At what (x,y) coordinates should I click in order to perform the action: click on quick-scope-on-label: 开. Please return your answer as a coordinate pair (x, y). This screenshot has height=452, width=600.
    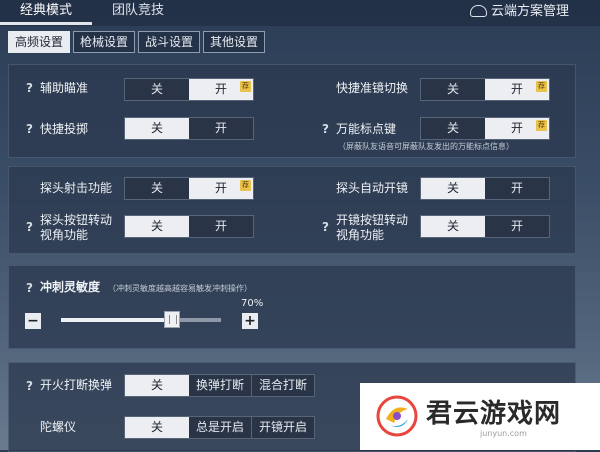
    Looking at the image, I should click on (516, 89).